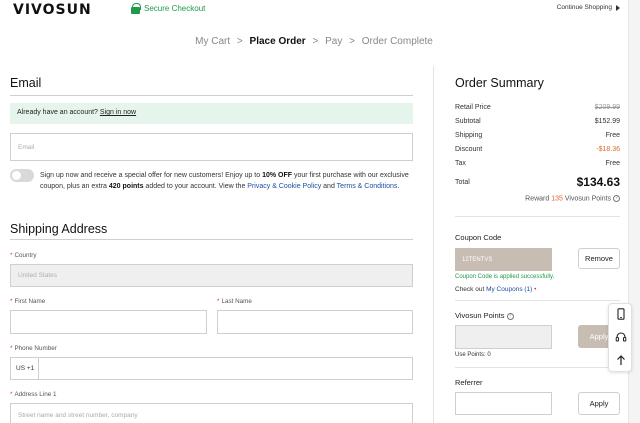 Image resolution: width=640 pixels, height=423 pixels. Describe the element at coordinates (473, 355) in the screenshot. I see `use-points-text: Use Points: 0` at that location.